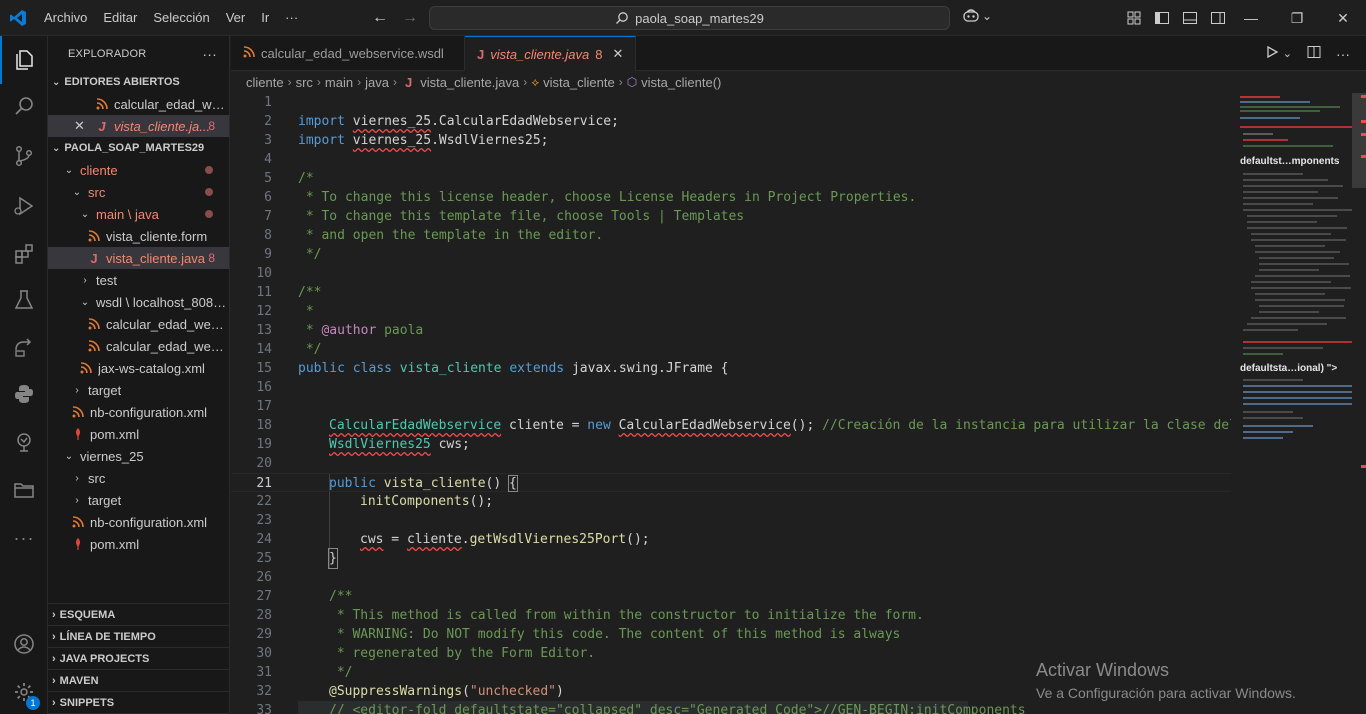  Describe the element at coordinates (450, 368) in the screenshot. I see `code-token: vista_cliente` at that location.